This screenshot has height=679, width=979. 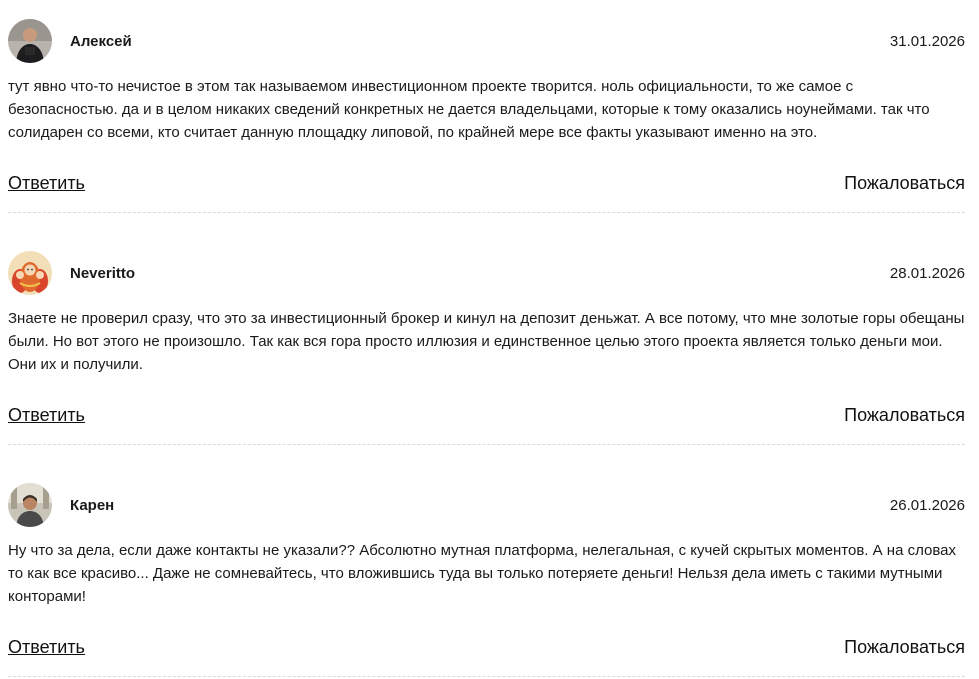 What do you see at coordinates (927, 505) in the screenshot?
I see `comment-date: 26.01.2026` at bounding box center [927, 505].